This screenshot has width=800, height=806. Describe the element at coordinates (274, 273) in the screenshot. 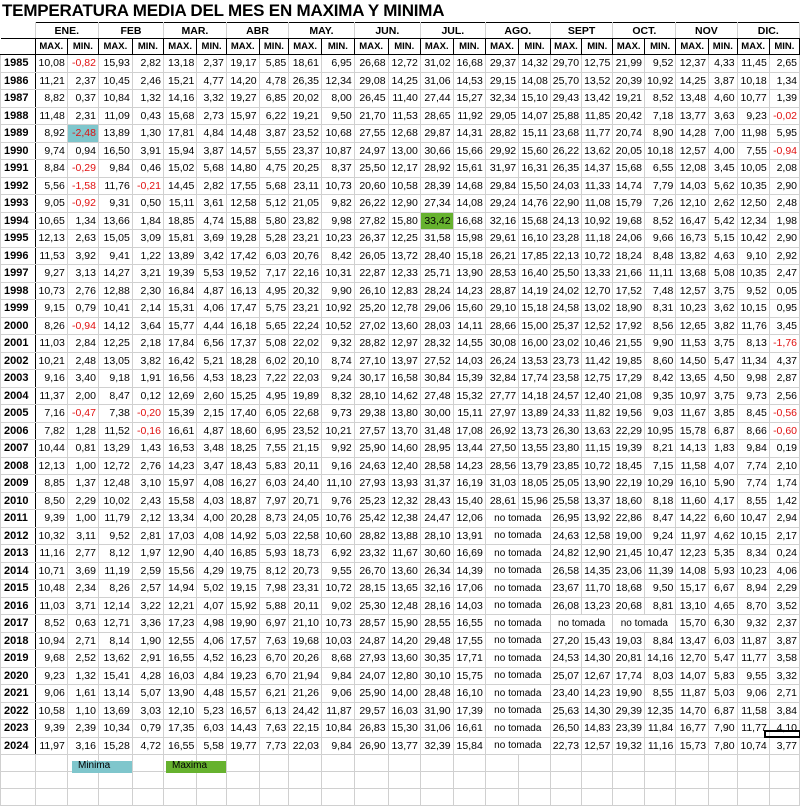

I see `min-value-cell: 7,17` at that location.